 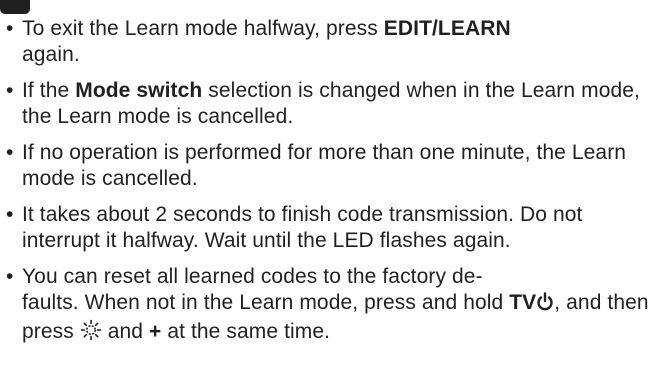 What do you see at coordinates (155, 331) in the screenshot?
I see `plus-key: +` at bounding box center [155, 331].